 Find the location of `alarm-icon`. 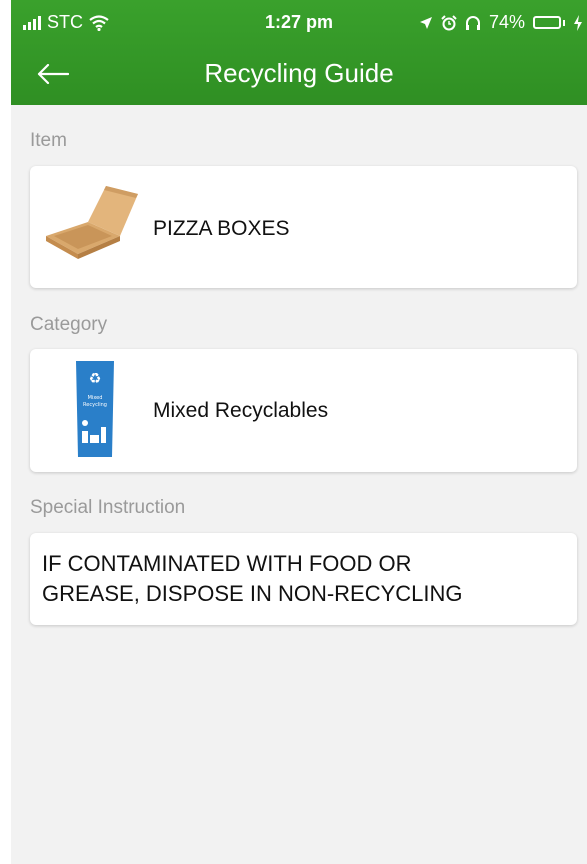

alarm-icon is located at coordinates (449, 22).